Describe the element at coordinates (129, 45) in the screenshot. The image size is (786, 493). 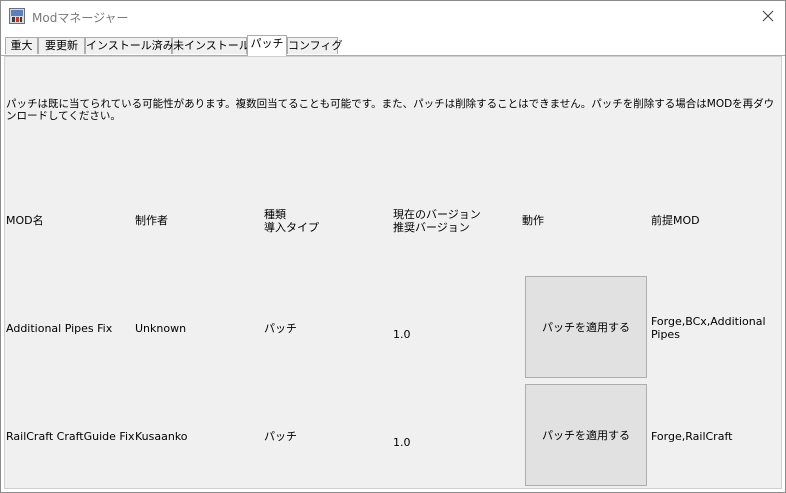
I see `tab-installed: インストール済み` at that location.